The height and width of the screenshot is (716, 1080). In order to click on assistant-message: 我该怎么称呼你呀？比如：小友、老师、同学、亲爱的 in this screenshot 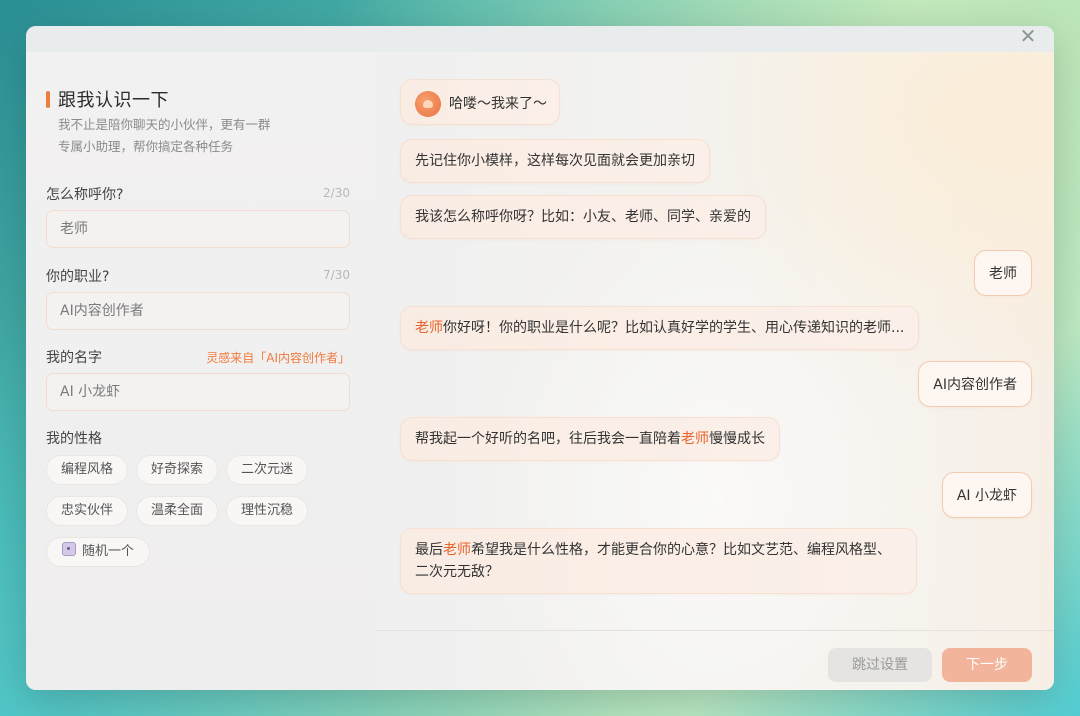, I will do `click(583, 217)`.